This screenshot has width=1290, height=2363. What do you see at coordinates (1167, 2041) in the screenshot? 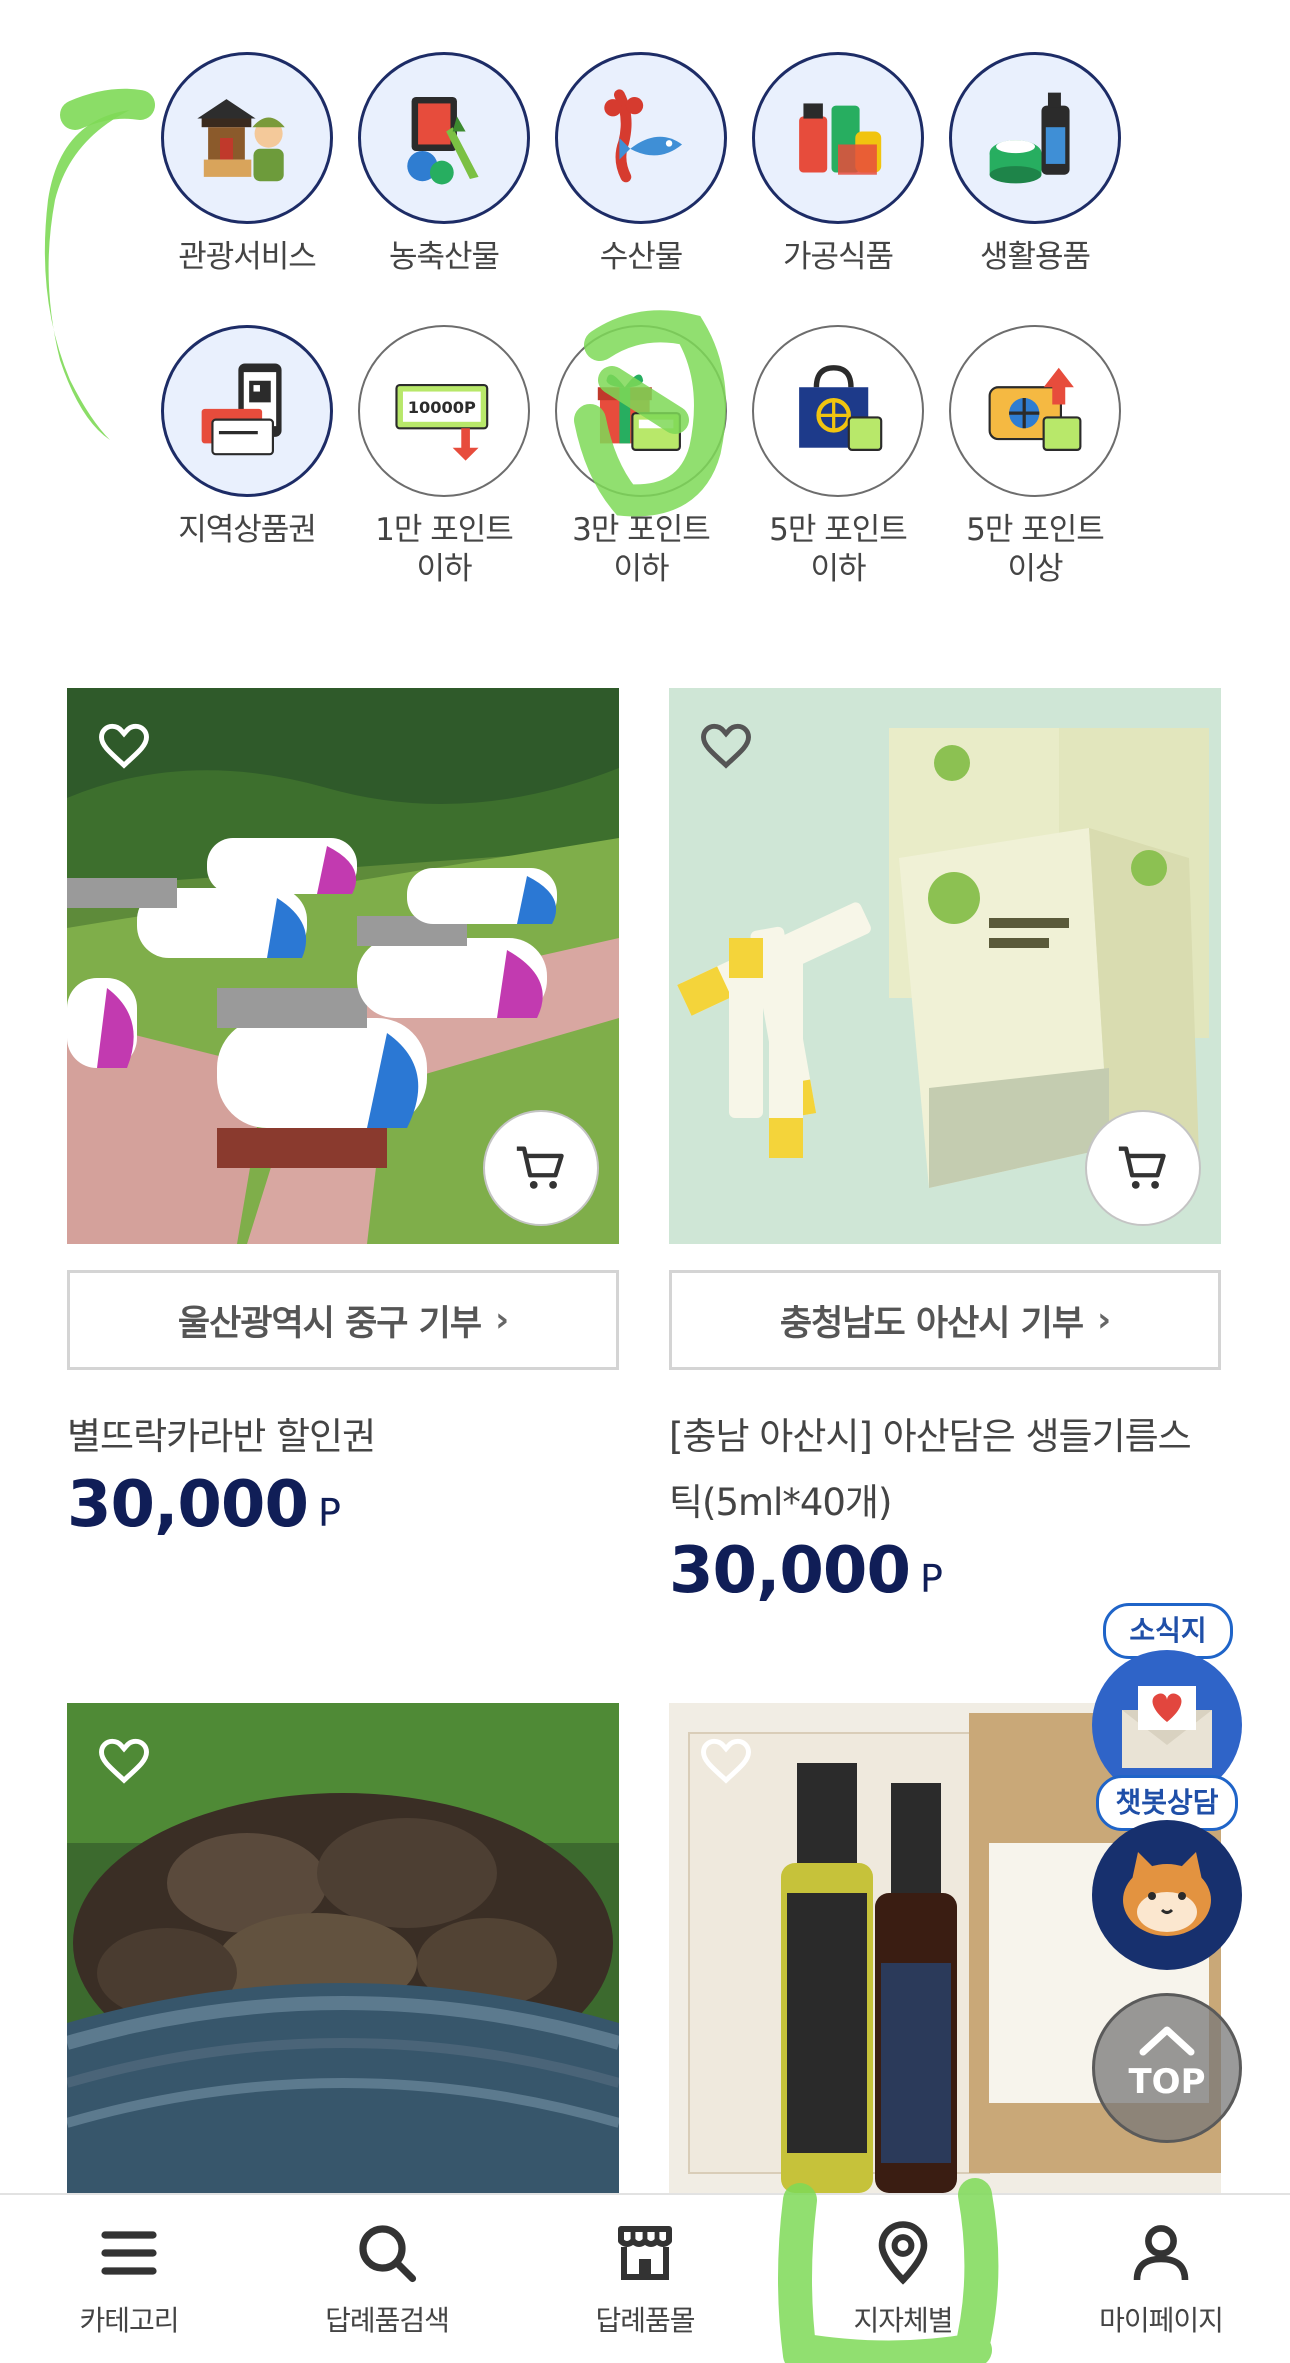
I see `chevron-up-icon` at bounding box center [1167, 2041].